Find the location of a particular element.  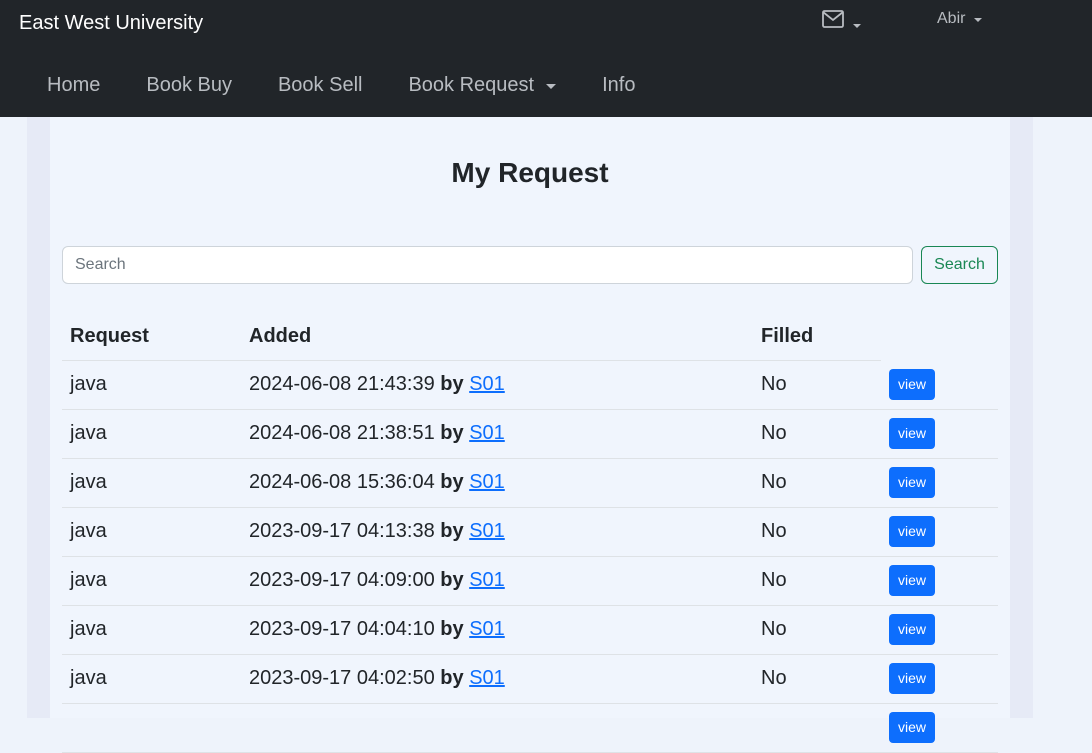

request-cell is located at coordinates (151, 728).